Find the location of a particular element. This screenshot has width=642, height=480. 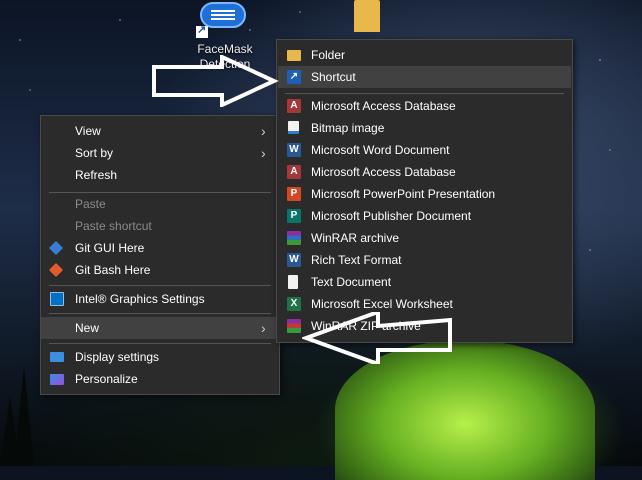

new-item-powerpoint: P Microsoft PowerPoint Presentation is located at coordinates (424, 194).